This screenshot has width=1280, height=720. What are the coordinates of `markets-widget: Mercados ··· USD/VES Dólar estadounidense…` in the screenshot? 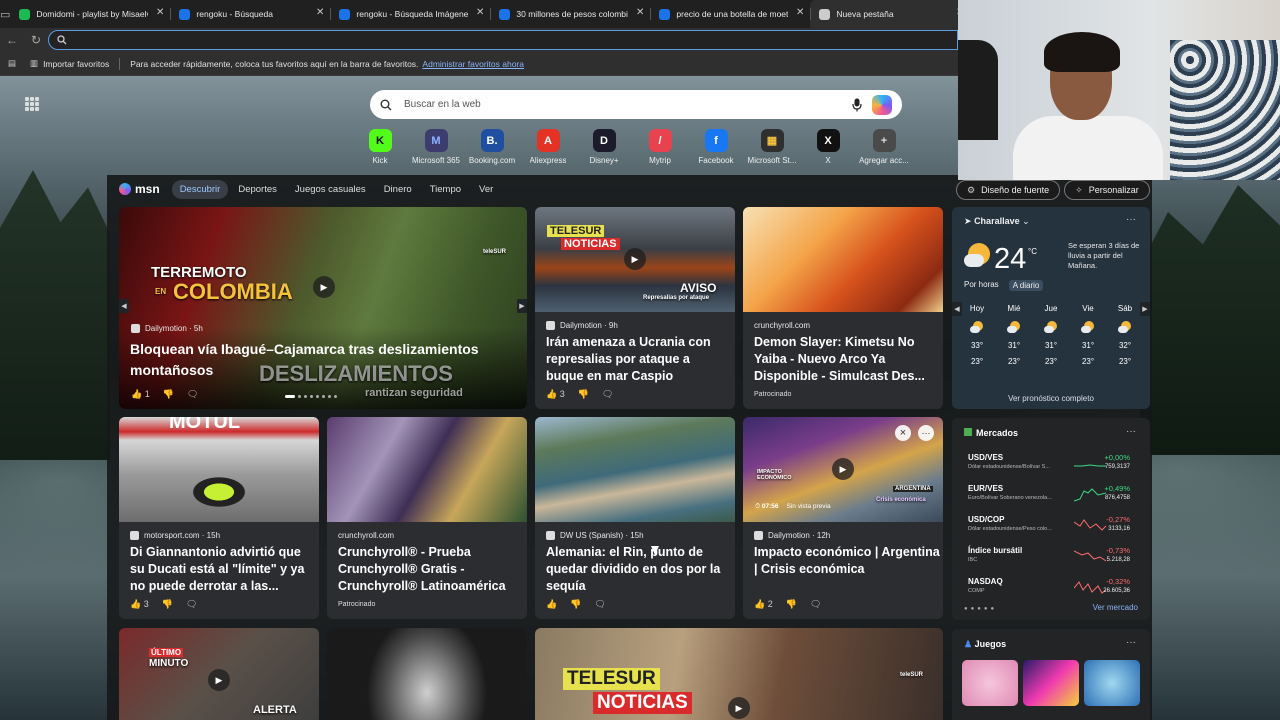 It's located at (1051, 519).